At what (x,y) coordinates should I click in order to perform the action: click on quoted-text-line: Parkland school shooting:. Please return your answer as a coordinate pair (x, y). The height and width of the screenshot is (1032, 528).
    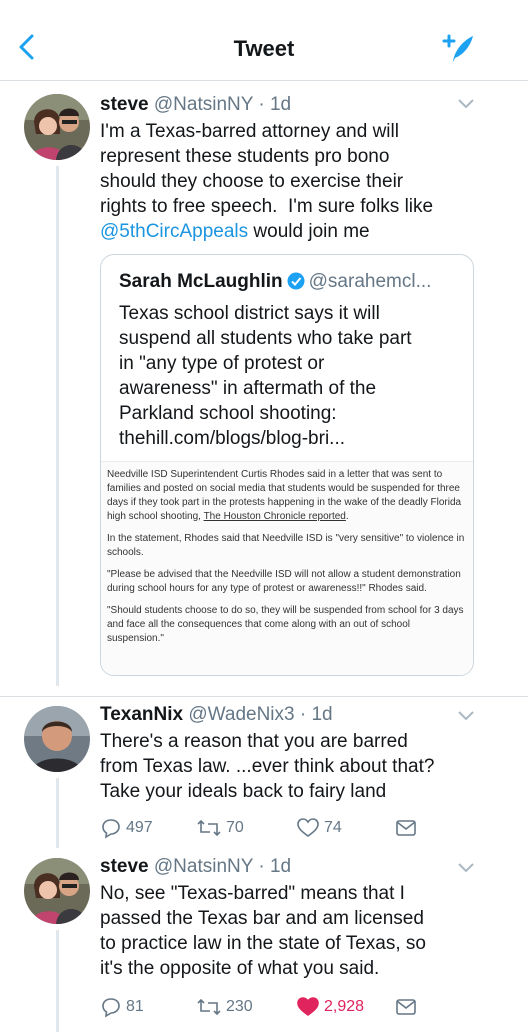
    Looking at the image, I should click on (228, 413).